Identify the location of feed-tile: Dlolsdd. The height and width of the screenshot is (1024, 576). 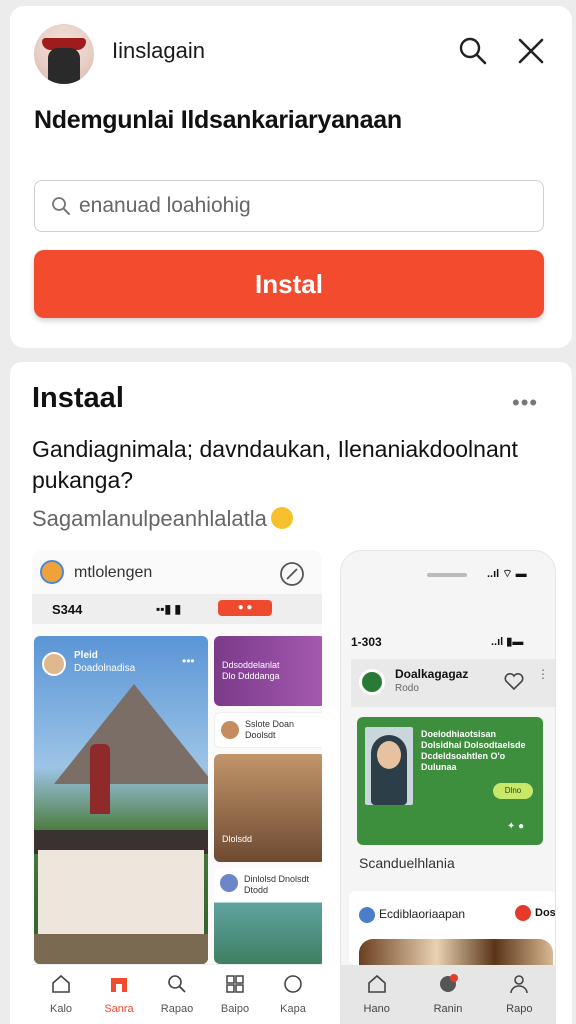
(268, 808).